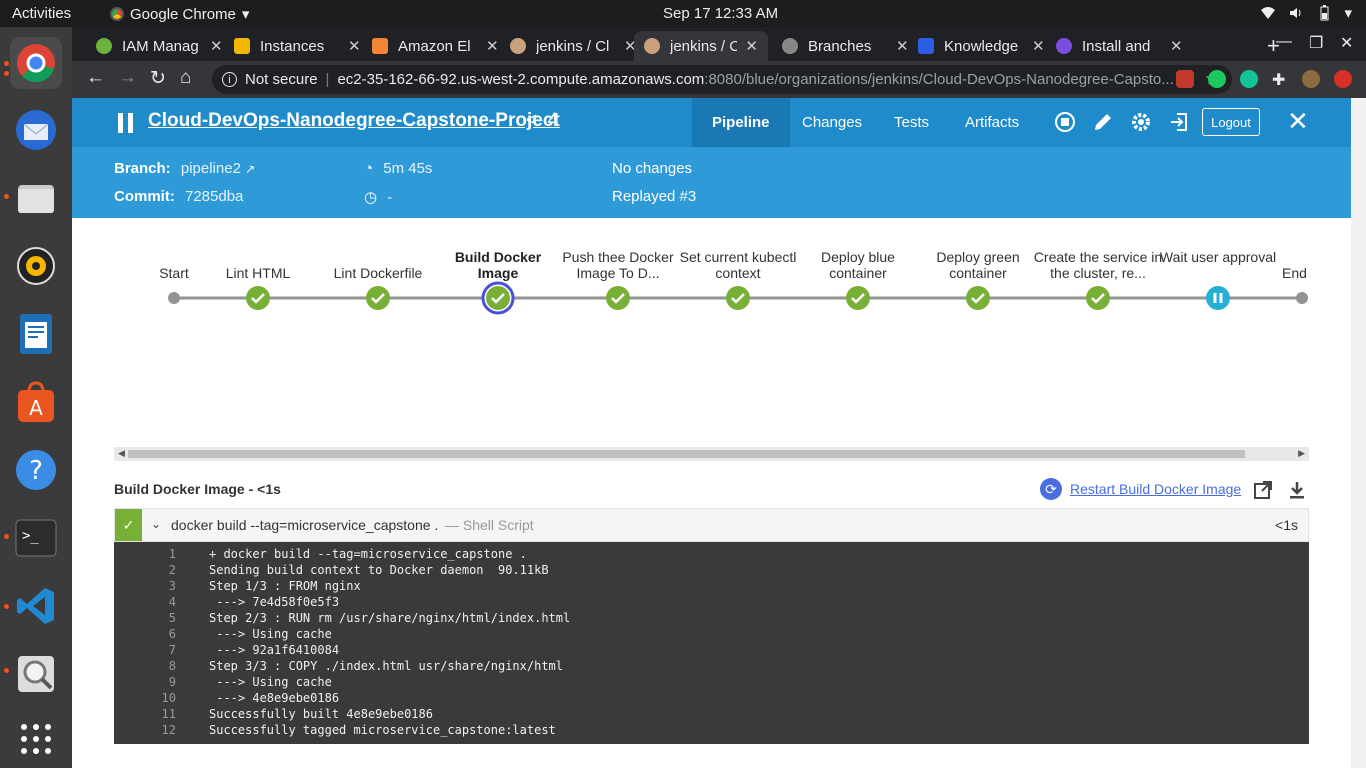 The height and width of the screenshot is (768, 1366). What do you see at coordinates (1284, 42) in the screenshot?
I see `minimize-button: —` at bounding box center [1284, 42].